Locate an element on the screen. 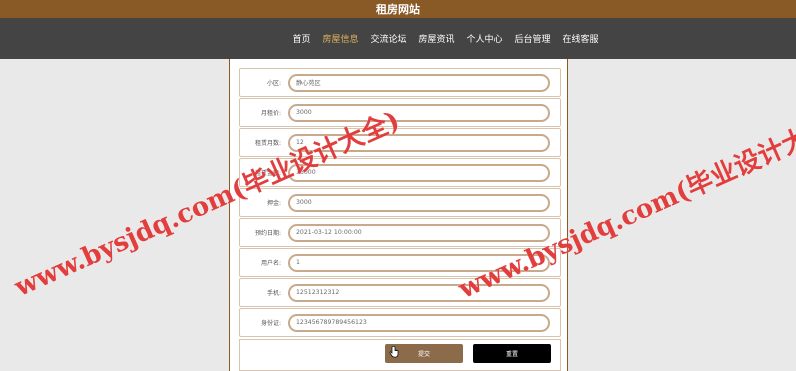 The width and height of the screenshot is (796, 371). form-row-lease-months: 租赁月数: 12 is located at coordinates (400, 142).